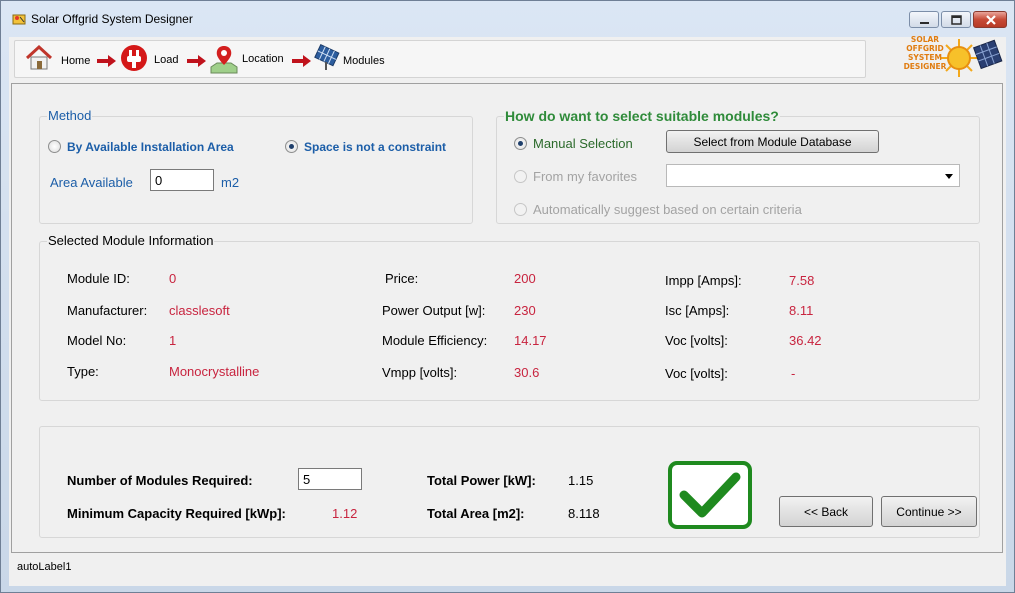 This screenshot has width=1015, height=593. I want to click on continue-button: Continue >>, so click(929, 511).